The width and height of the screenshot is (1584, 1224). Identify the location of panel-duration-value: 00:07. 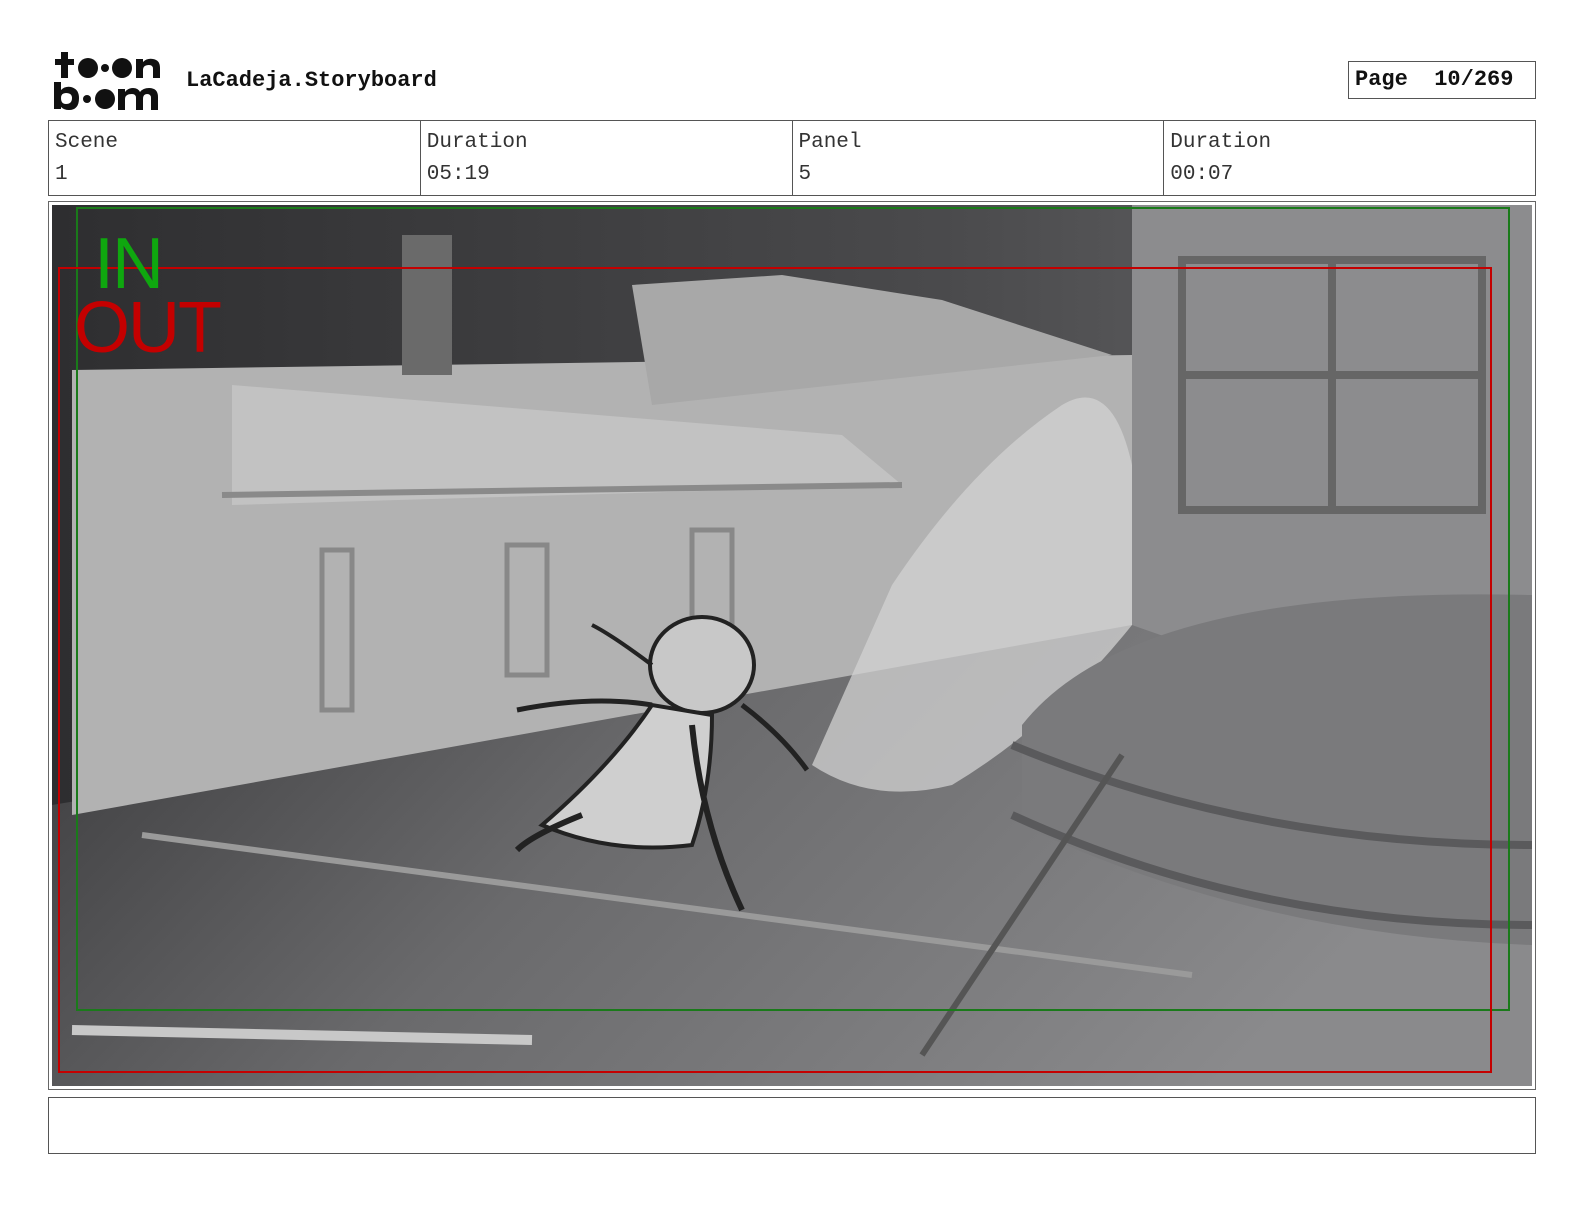
(1202, 174).